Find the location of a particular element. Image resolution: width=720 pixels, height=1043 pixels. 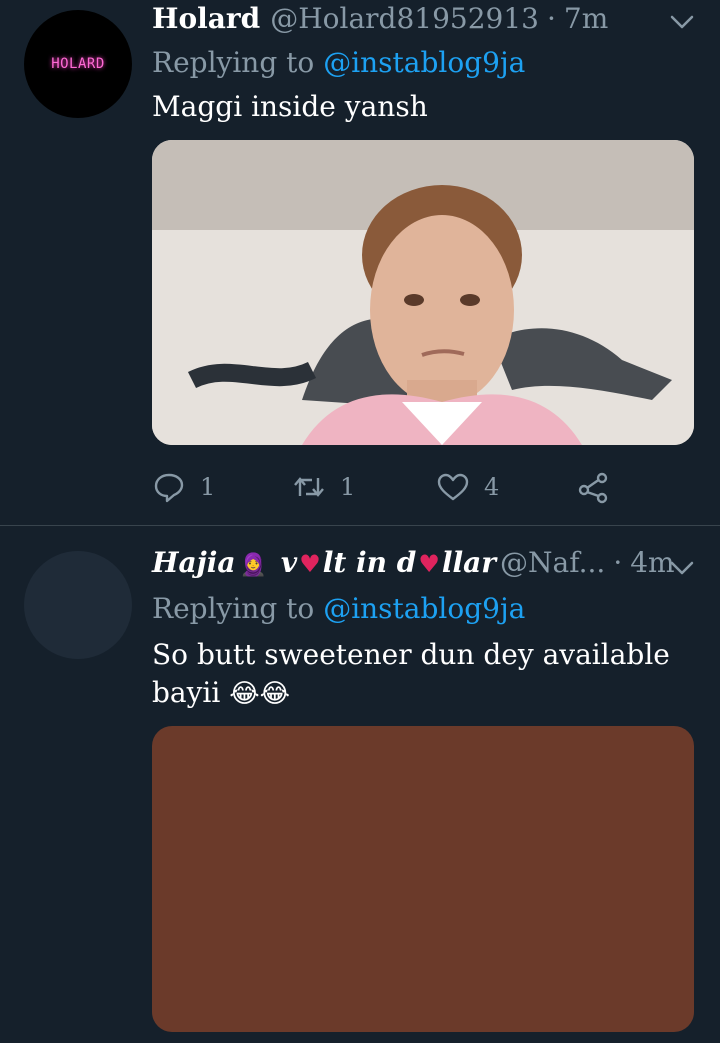

like-count: 4 is located at coordinates (492, 487).